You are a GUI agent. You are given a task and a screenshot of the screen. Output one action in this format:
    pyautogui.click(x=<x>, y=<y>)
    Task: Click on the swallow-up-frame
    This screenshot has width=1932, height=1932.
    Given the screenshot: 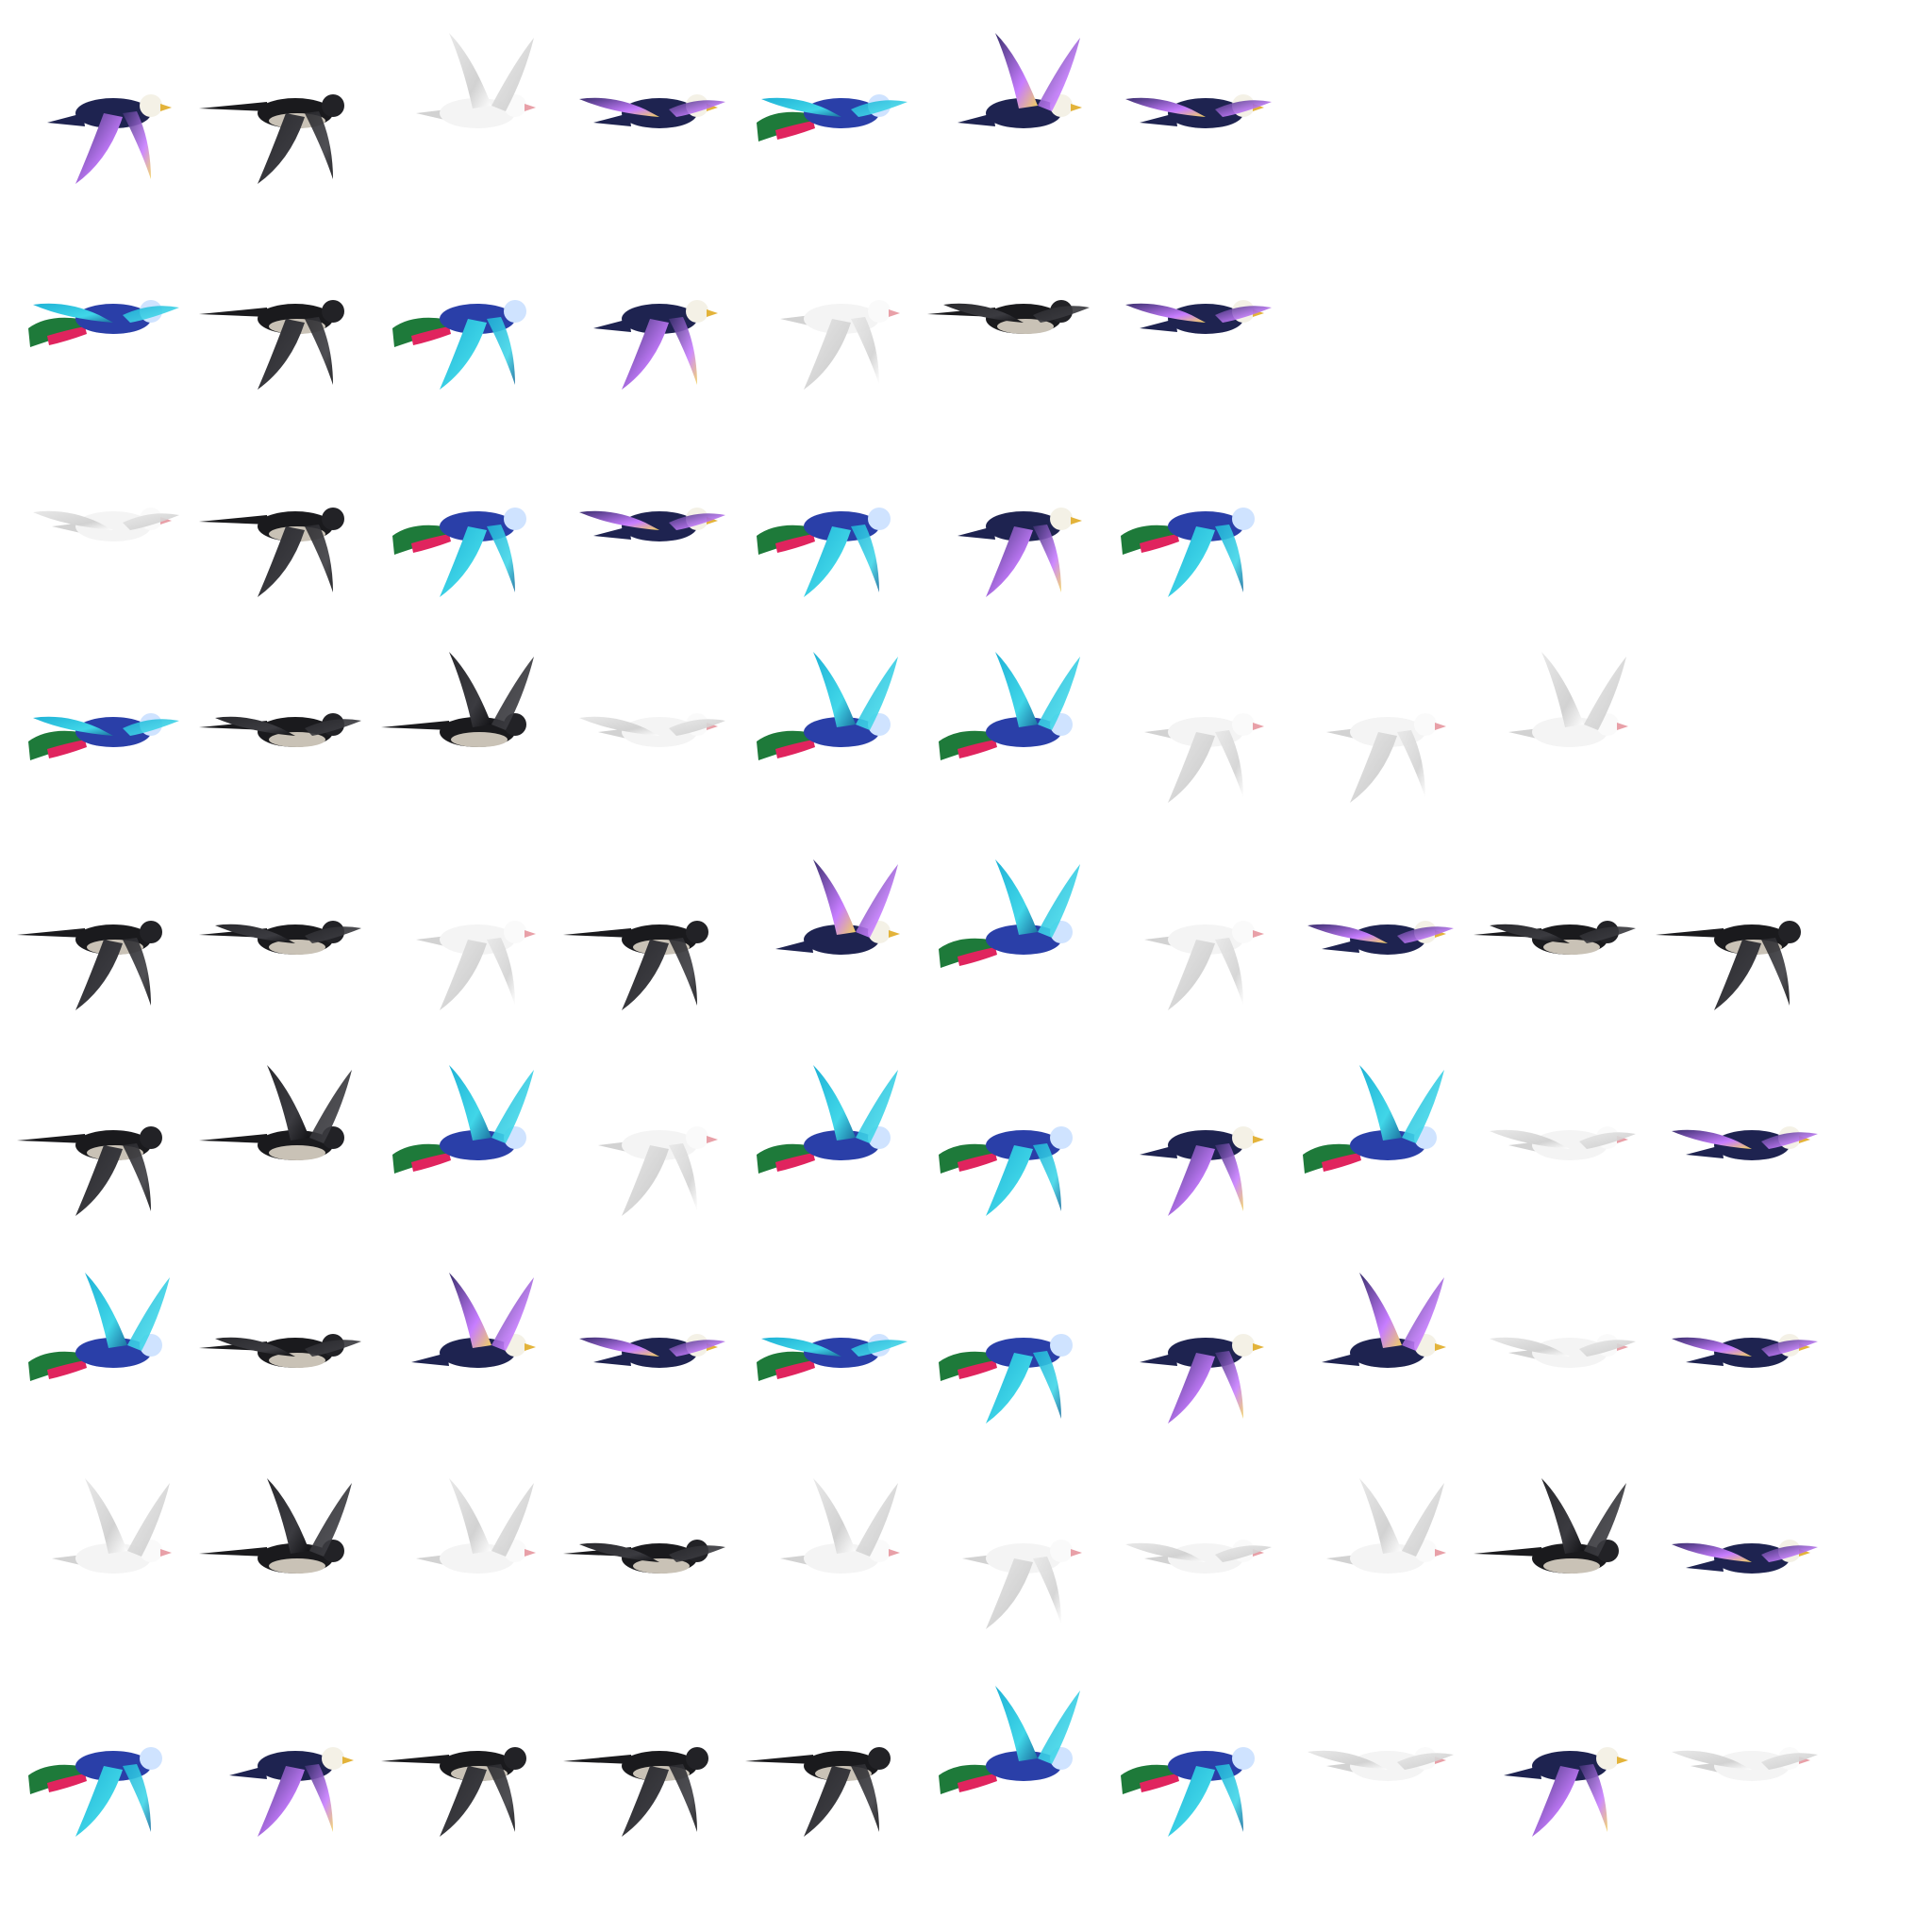 What is the action you would take?
    pyautogui.click(x=1550, y=1526)
    